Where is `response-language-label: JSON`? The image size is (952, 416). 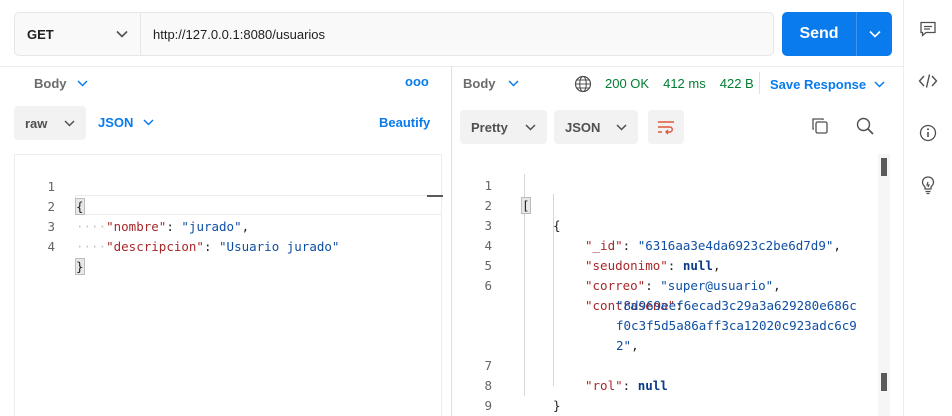 response-language-label: JSON is located at coordinates (583, 127).